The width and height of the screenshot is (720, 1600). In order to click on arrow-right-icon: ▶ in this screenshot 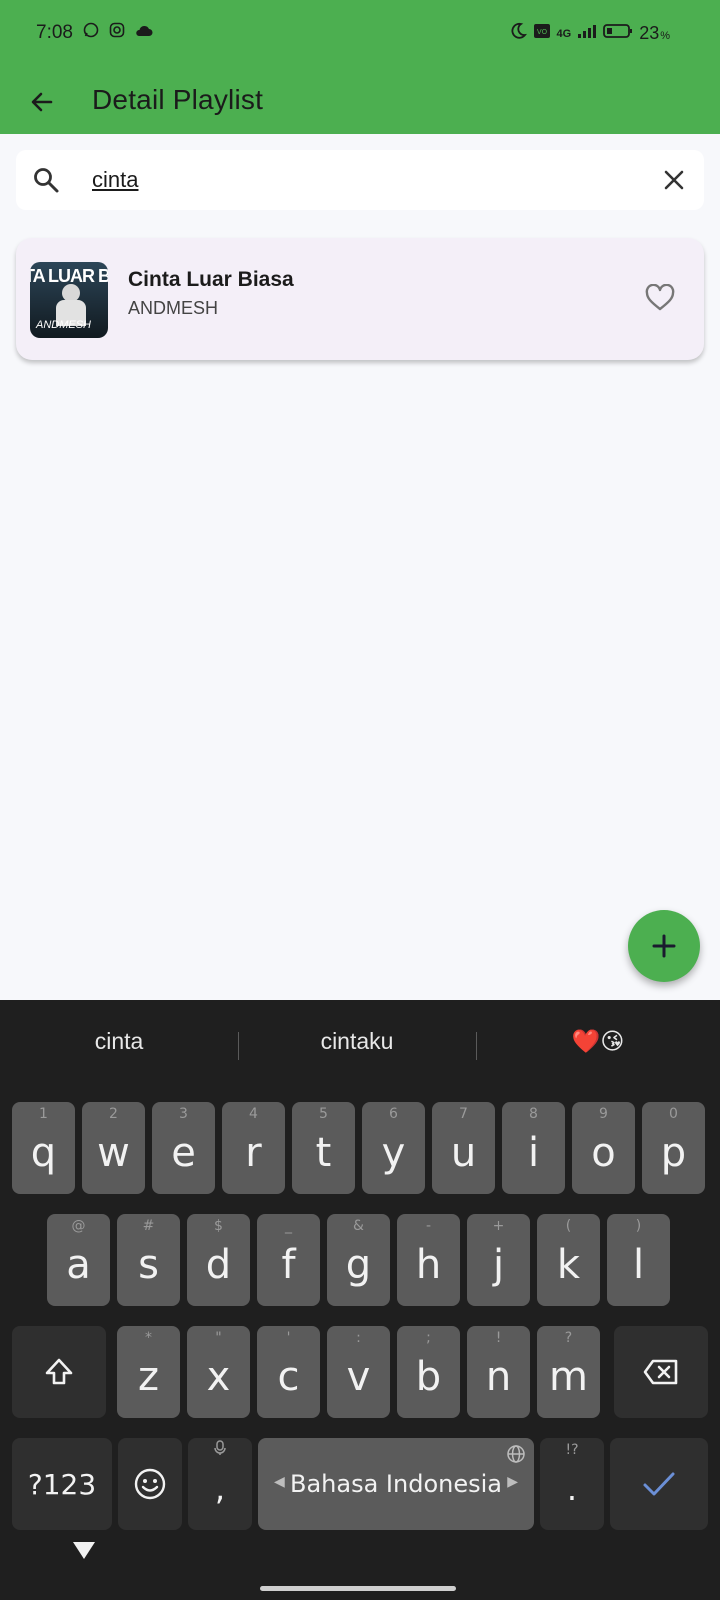, I will do `click(512, 1482)`.